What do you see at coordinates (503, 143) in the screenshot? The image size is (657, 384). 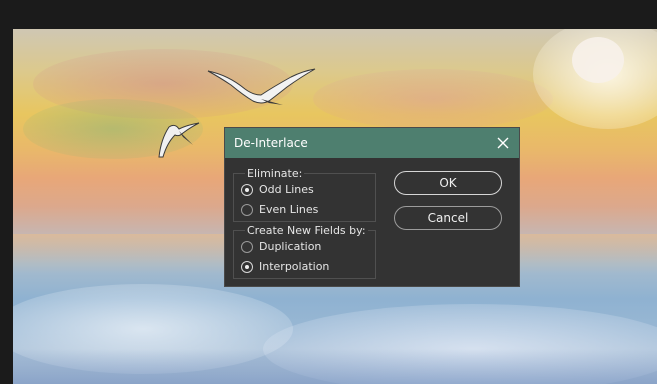 I see `close-icon` at bounding box center [503, 143].